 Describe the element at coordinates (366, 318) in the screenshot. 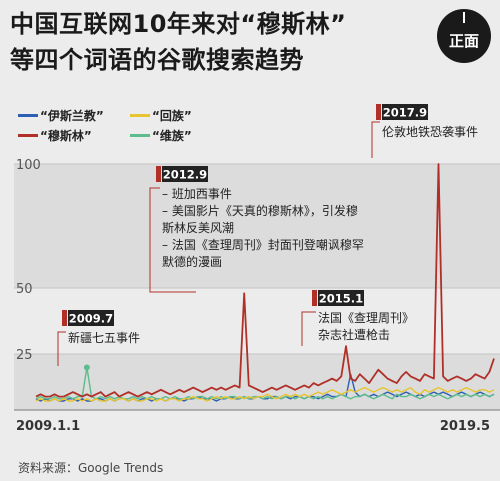

I see `annotation-text-line: 法国《查理周刊》` at that location.